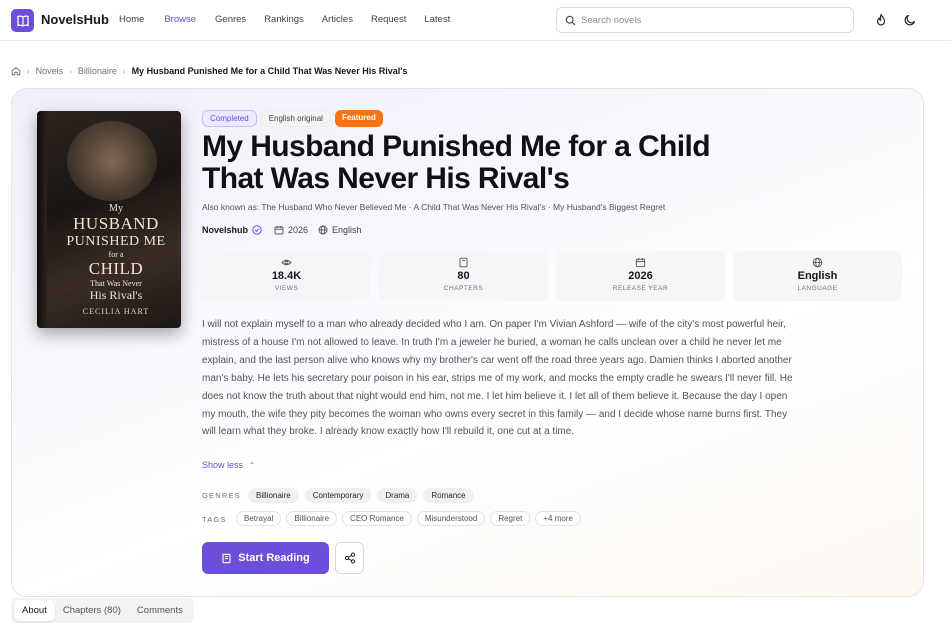  Describe the element at coordinates (259, 518) in the screenshot. I see `tag-chip: Betrayal` at that location.